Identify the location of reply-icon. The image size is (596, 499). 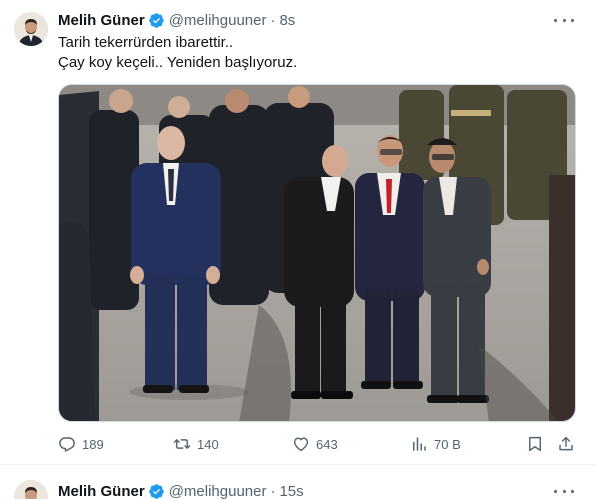
(67, 444).